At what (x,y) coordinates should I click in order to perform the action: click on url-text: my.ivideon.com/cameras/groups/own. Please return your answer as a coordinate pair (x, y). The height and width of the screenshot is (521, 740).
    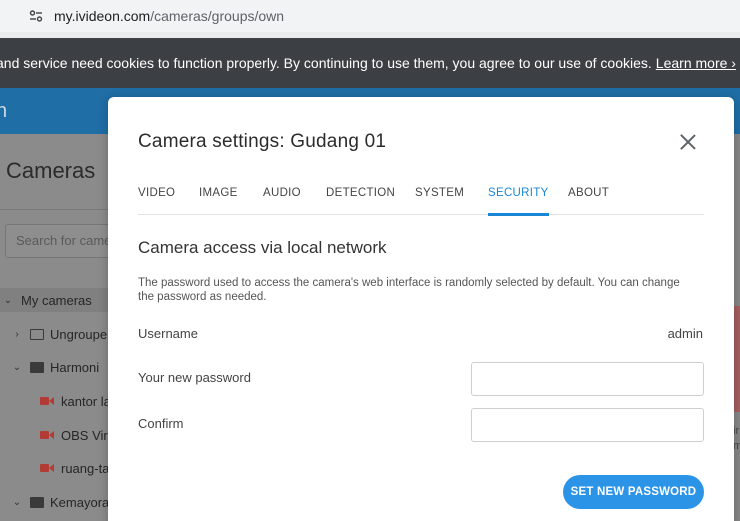
    Looking at the image, I should click on (169, 16).